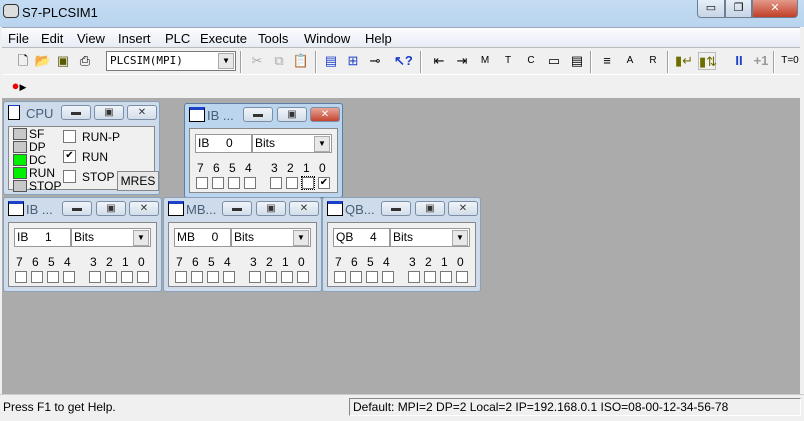  What do you see at coordinates (69, 176) in the screenshot?
I see `mode-checkbox-stop` at bounding box center [69, 176].